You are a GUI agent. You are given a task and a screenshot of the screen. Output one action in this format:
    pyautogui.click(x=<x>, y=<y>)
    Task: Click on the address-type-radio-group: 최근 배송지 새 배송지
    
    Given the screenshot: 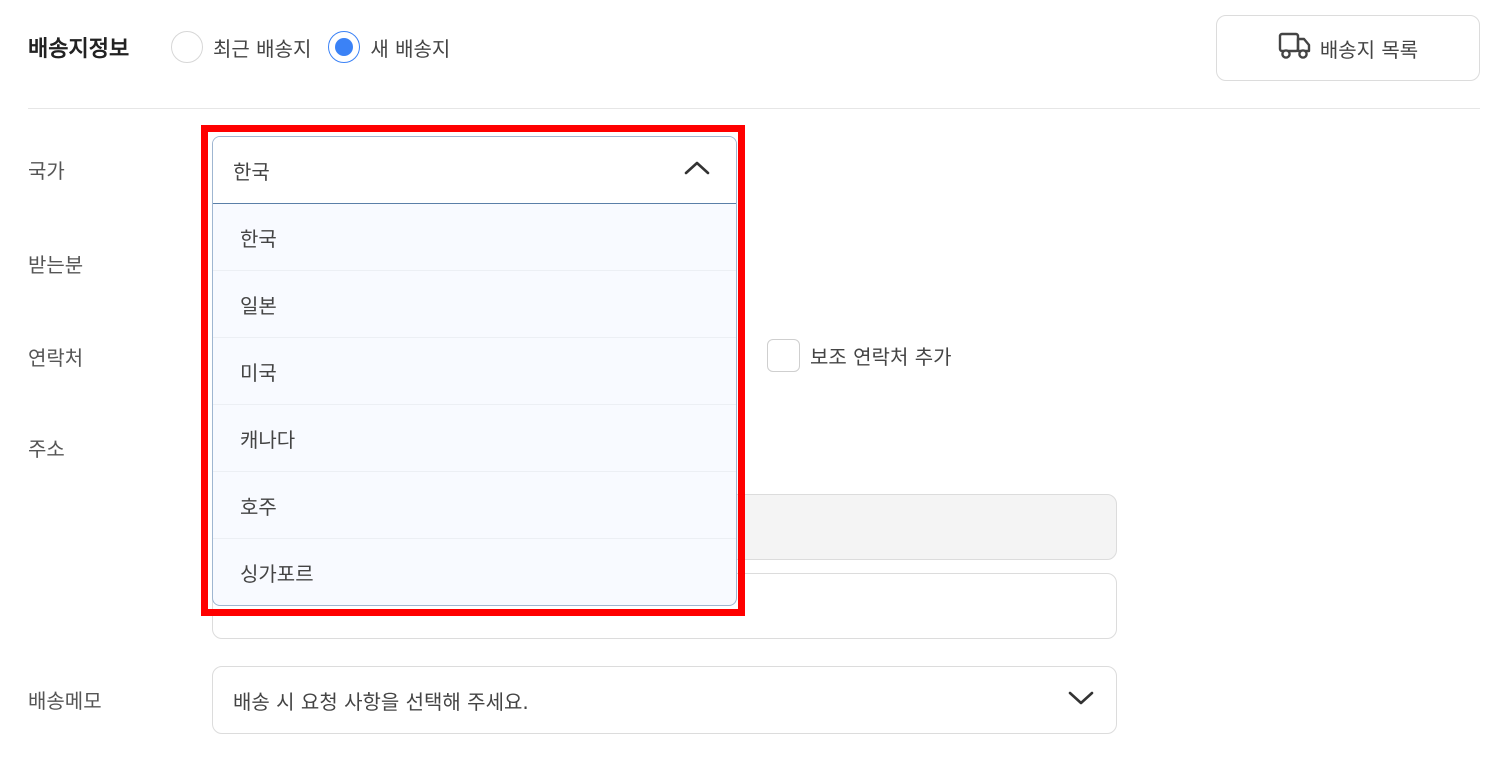 What is the action you would take?
    pyautogui.click(x=319, y=47)
    